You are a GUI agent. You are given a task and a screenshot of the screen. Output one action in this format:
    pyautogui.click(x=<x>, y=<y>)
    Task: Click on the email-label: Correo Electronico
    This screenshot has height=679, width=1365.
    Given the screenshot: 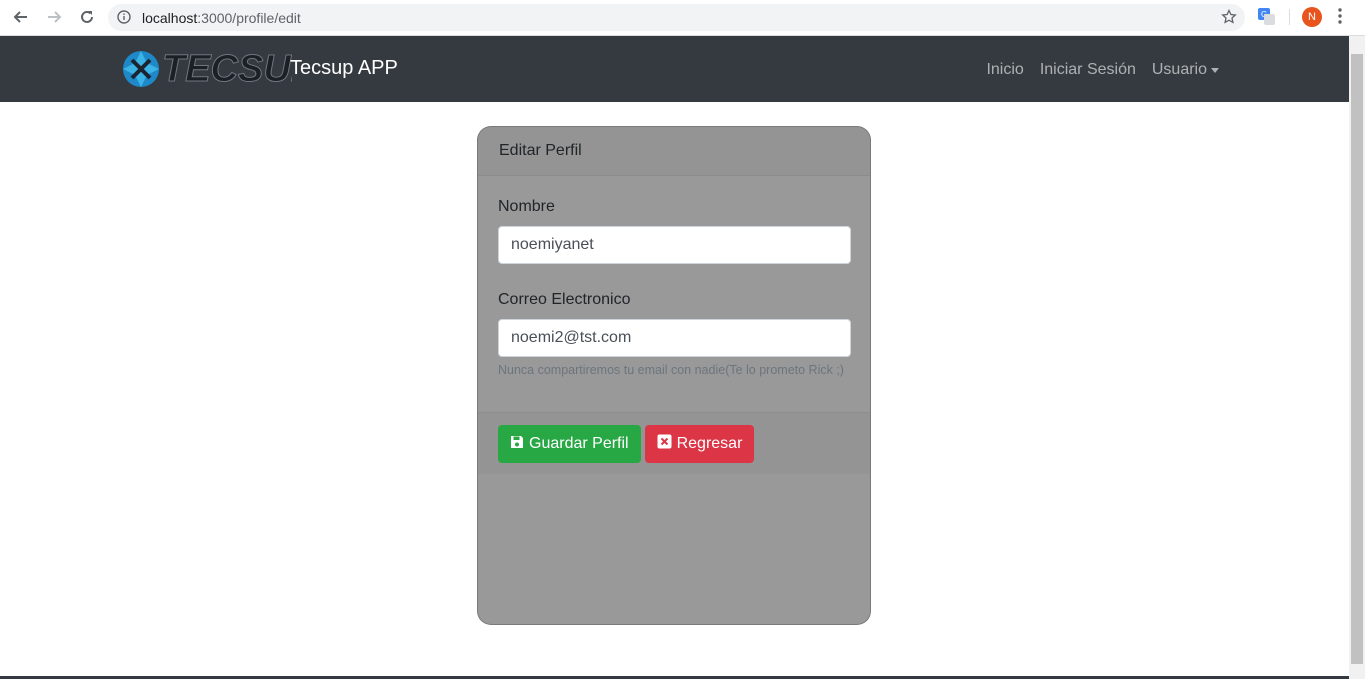 What is the action you would take?
    pyautogui.click(x=564, y=299)
    